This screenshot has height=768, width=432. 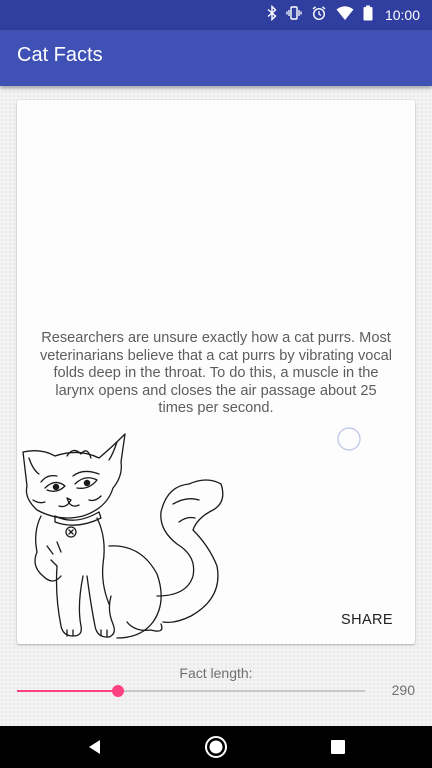 What do you see at coordinates (117, 691) in the screenshot?
I see `slider-thumb` at bounding box center [117, 691].